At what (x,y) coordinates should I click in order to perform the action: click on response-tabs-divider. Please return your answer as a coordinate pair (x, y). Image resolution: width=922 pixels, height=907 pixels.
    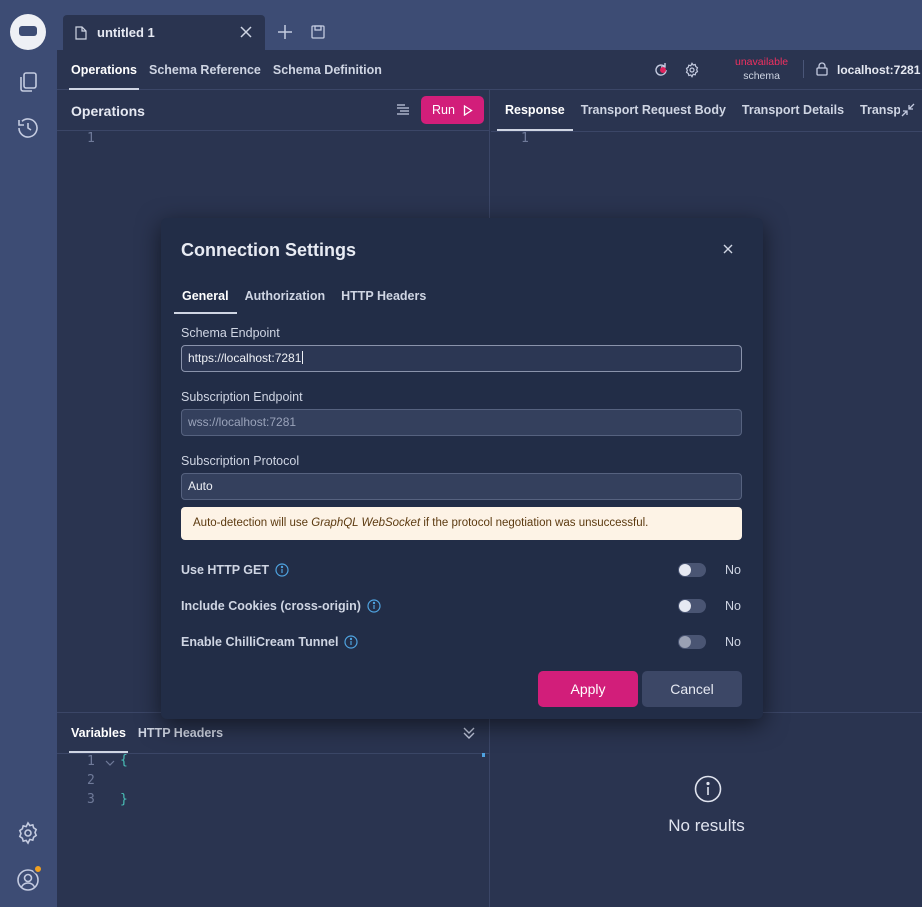
    Looking at the image, I should click on (706, 131).